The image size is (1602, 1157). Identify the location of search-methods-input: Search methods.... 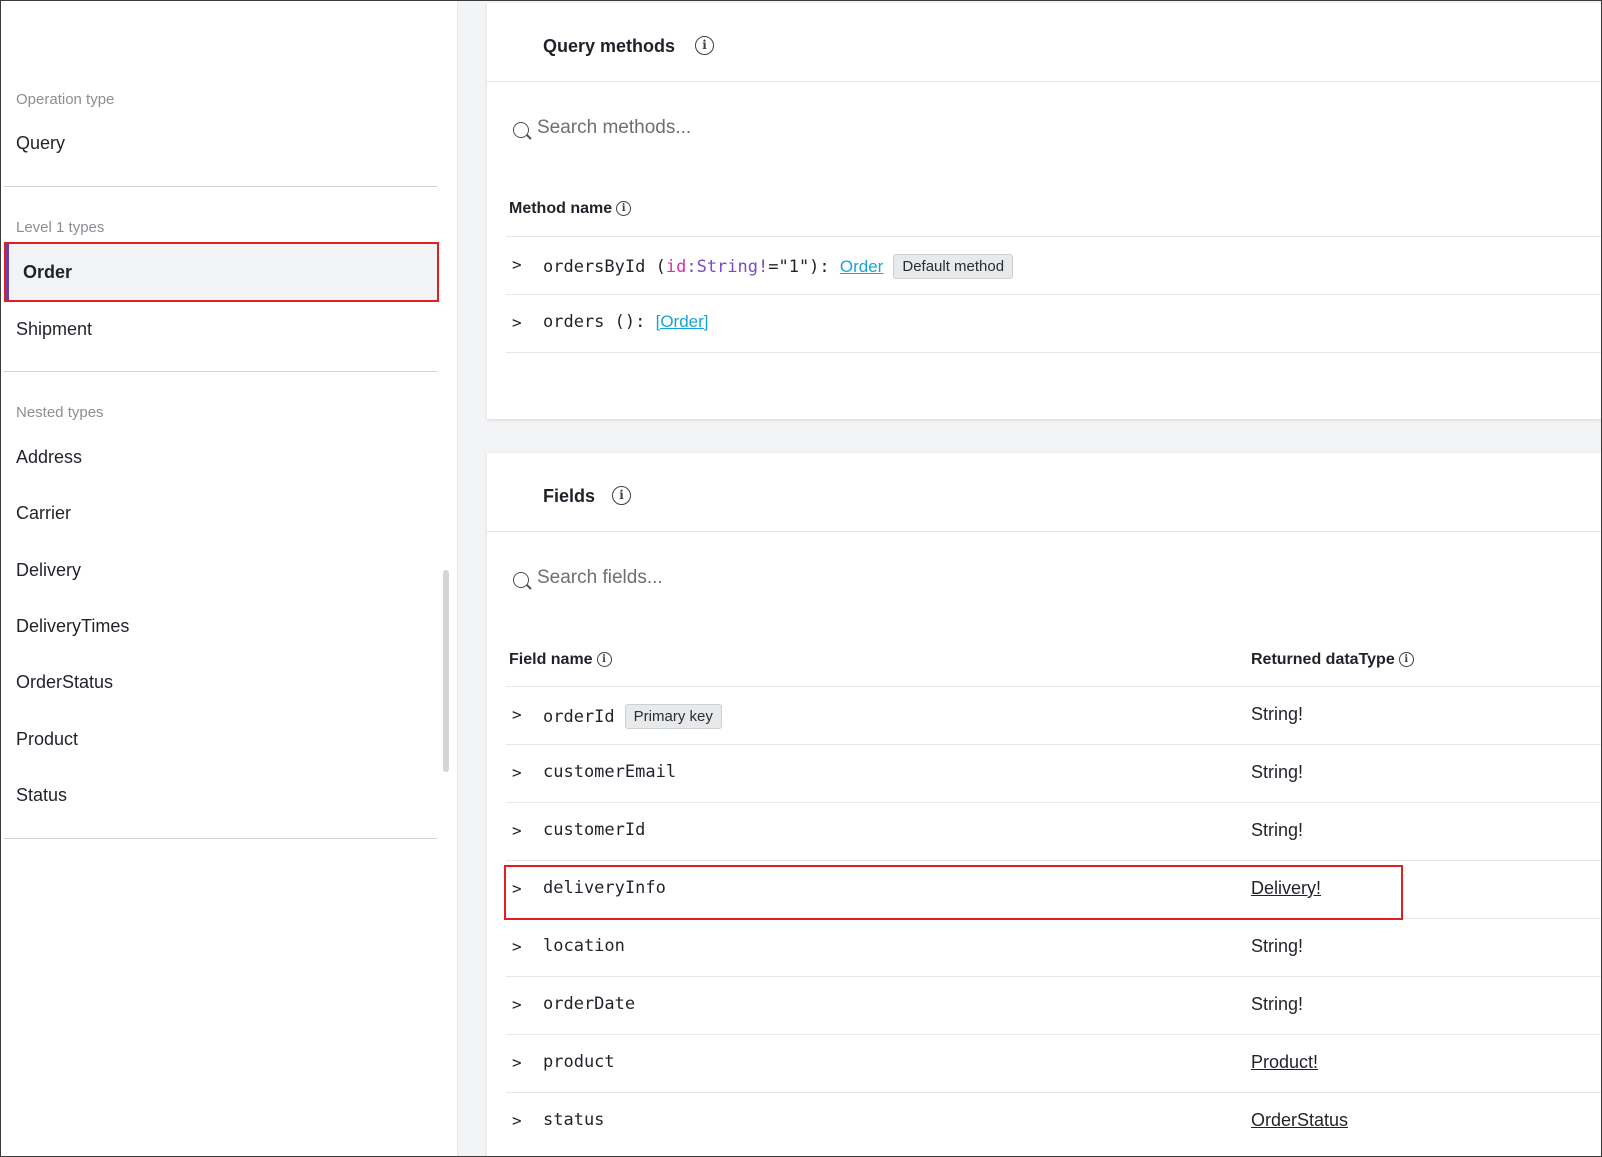
(713, 131).